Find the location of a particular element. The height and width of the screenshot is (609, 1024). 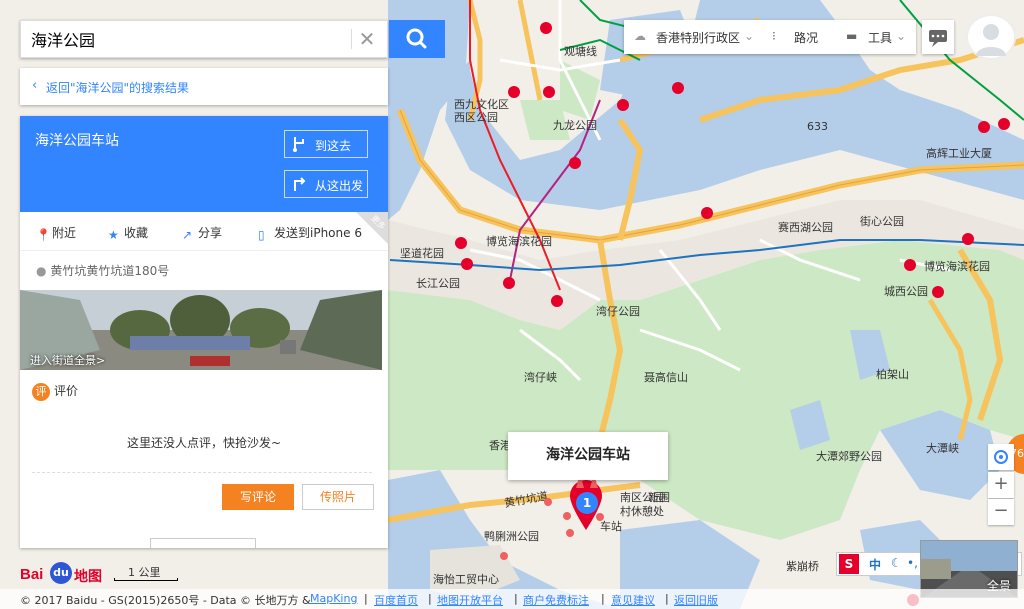

map-label-wan-chai: 湾仔公园 is located at coordinates (618, 311).